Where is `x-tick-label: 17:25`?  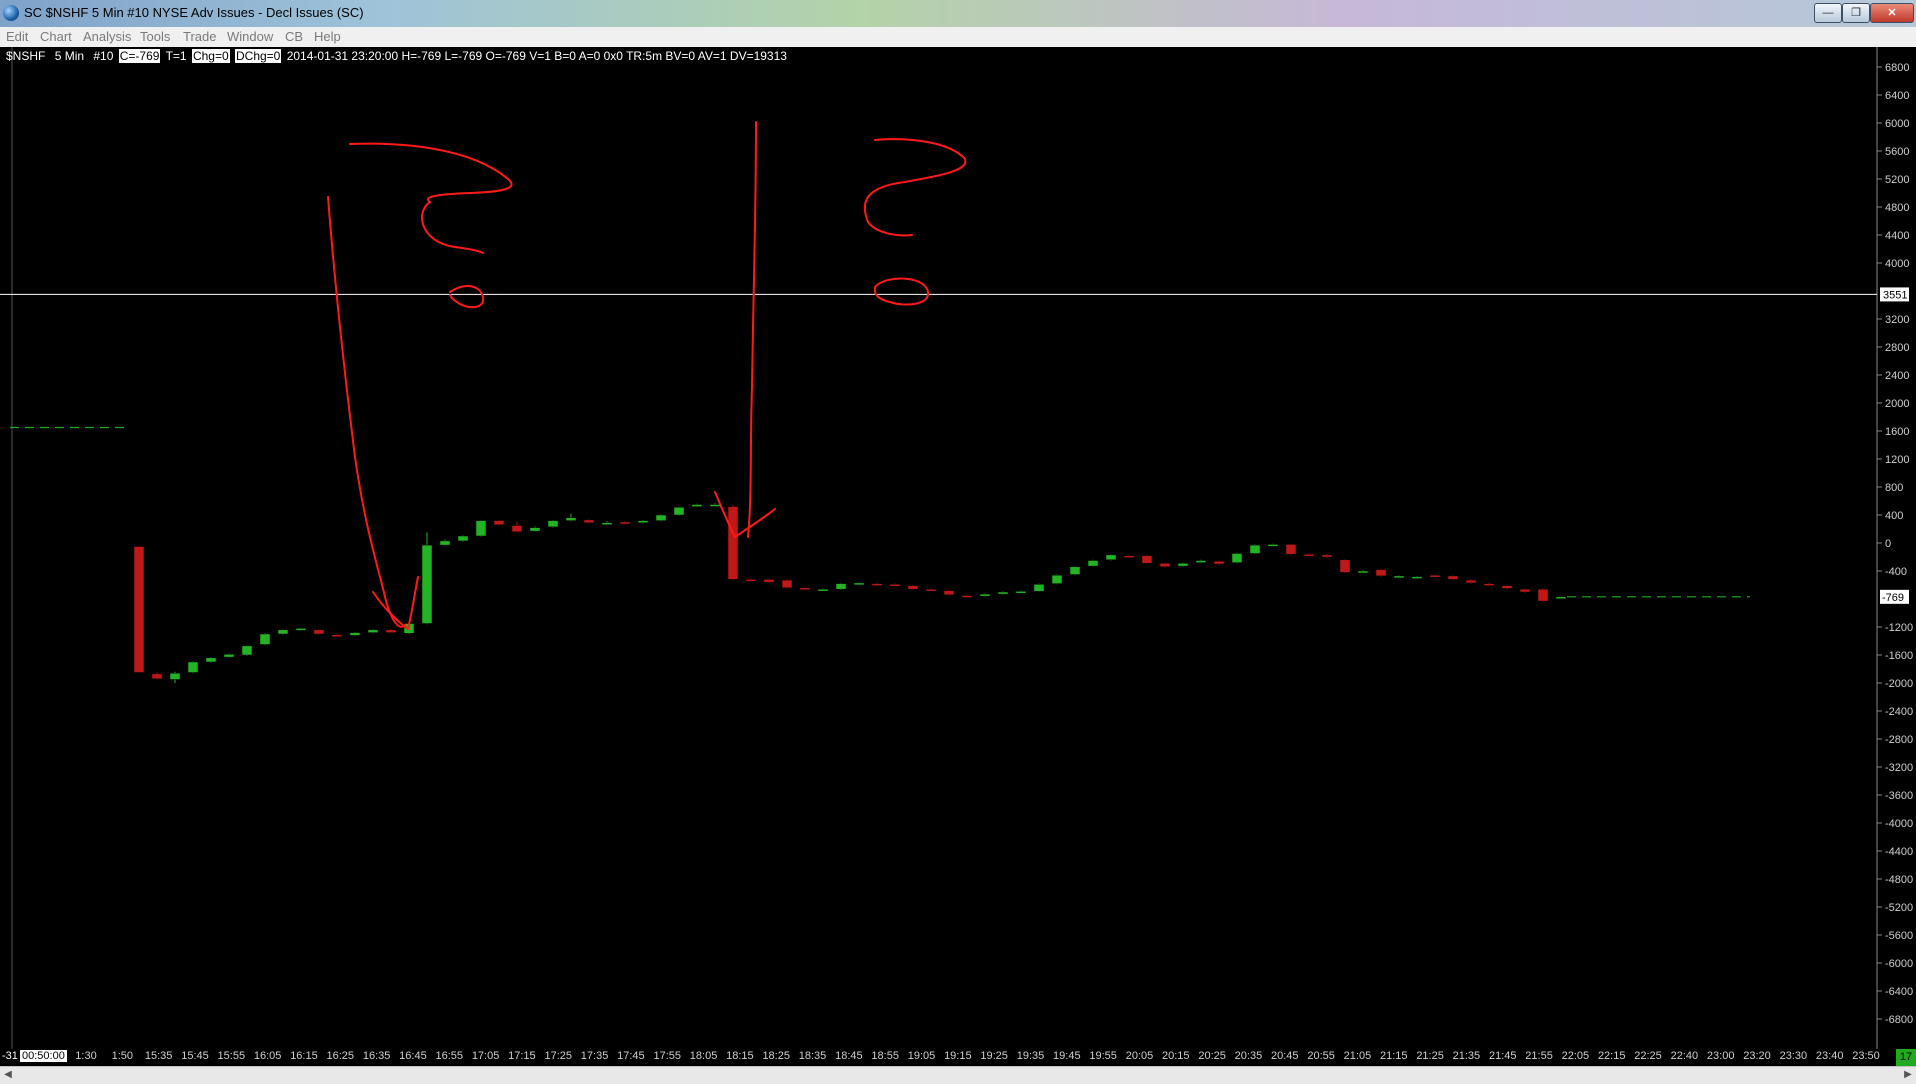
x-tick-label: 17:25 is located at coordinates (558, 1056).